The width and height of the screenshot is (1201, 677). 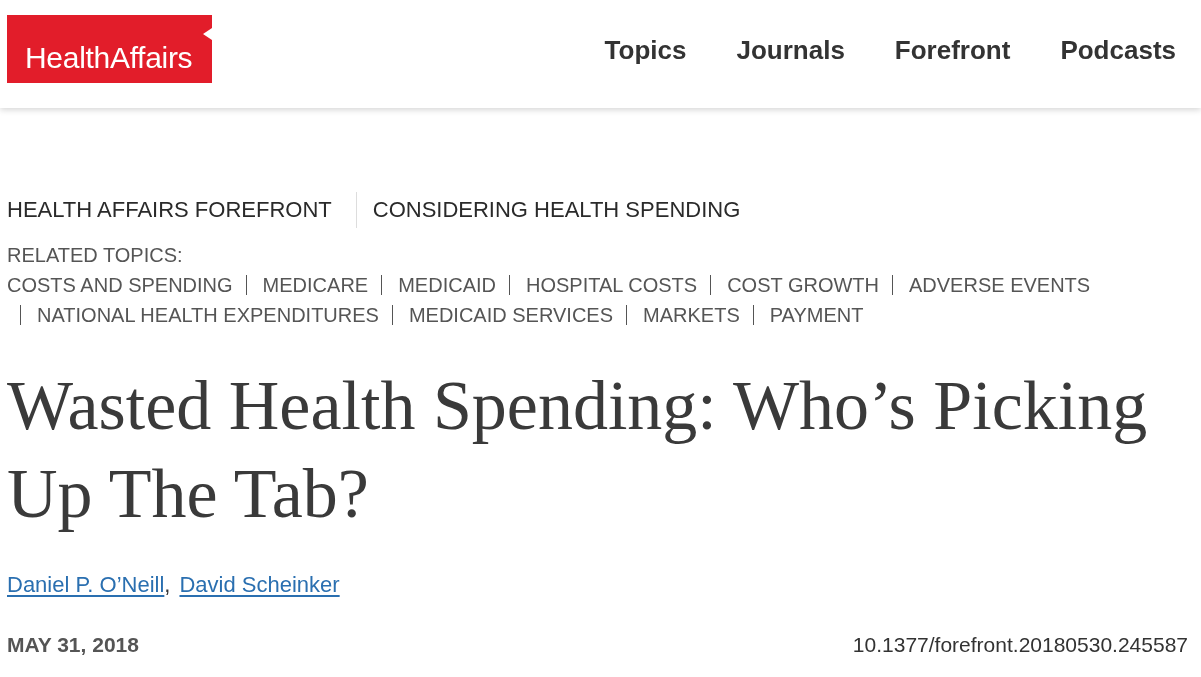 I want to click on section-link: HEALTH AFFAIRS FOREFRONT, so click(x=169, y=210).